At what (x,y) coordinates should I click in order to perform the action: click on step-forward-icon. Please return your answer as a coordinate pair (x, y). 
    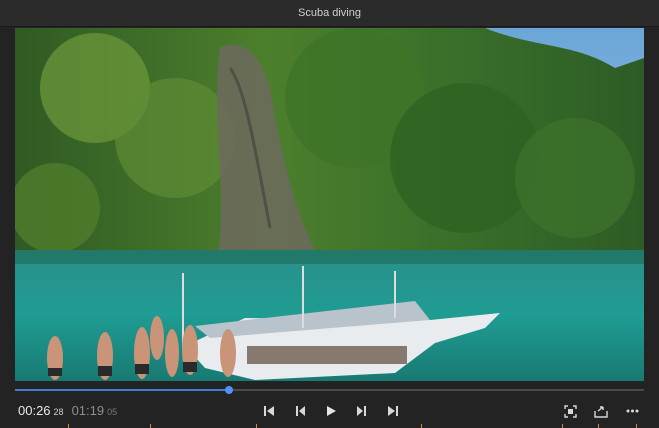
    Looking at the image, I should click on (361, 411).